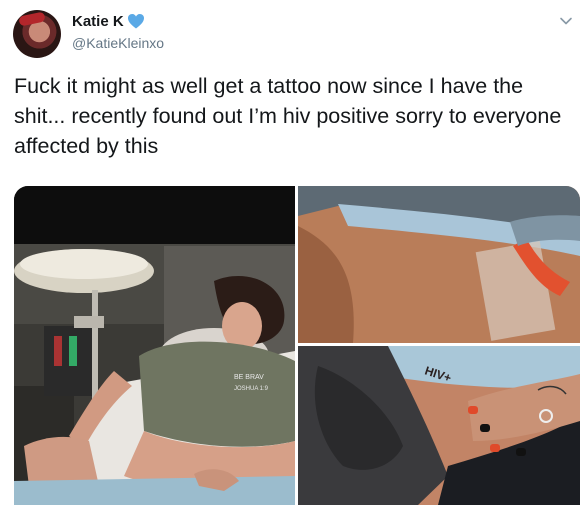  Describe the element at coordinates (135, 21) in the screenshot. I see `blue-heart-icon` at that location.